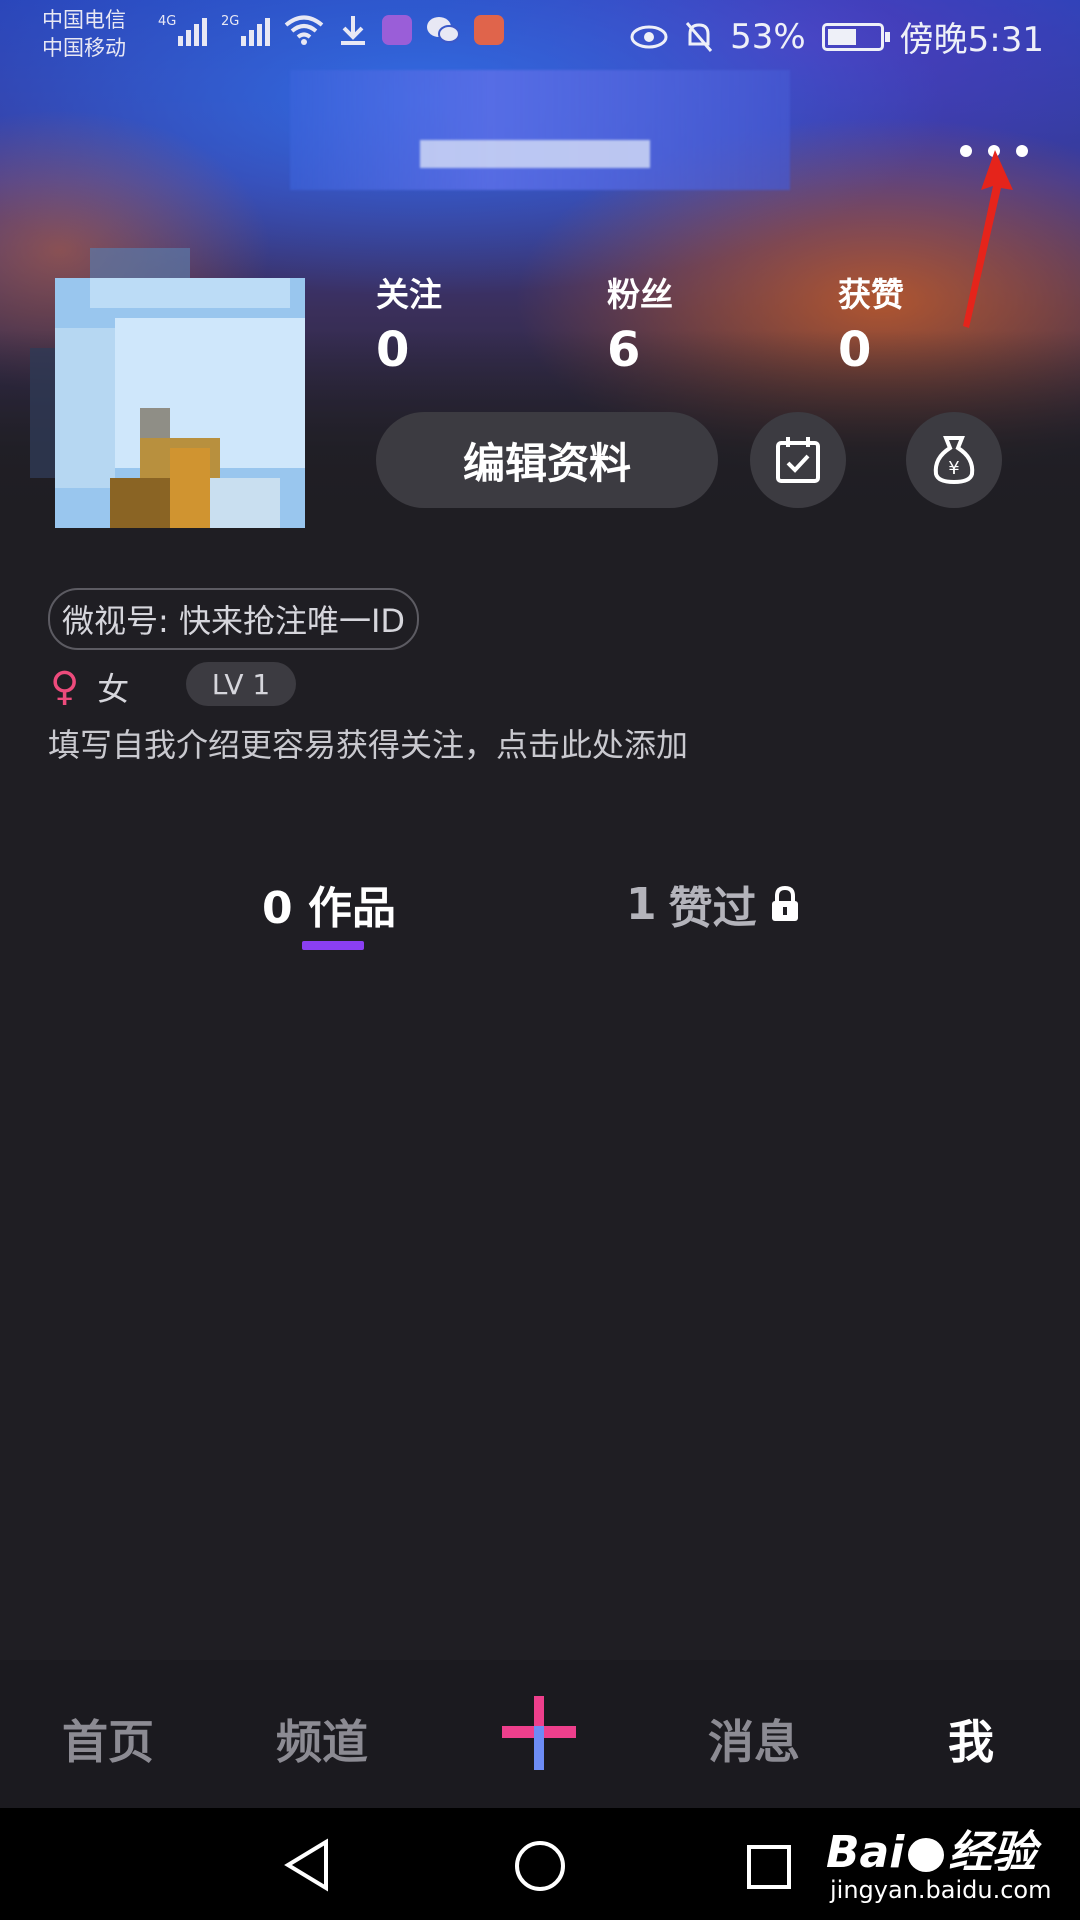 The width and height of the screenshot is (1080, 1920). Describe the element at coordinates (855, 350) in the screenshot. I see `stat-likes-value: 0` at that location.